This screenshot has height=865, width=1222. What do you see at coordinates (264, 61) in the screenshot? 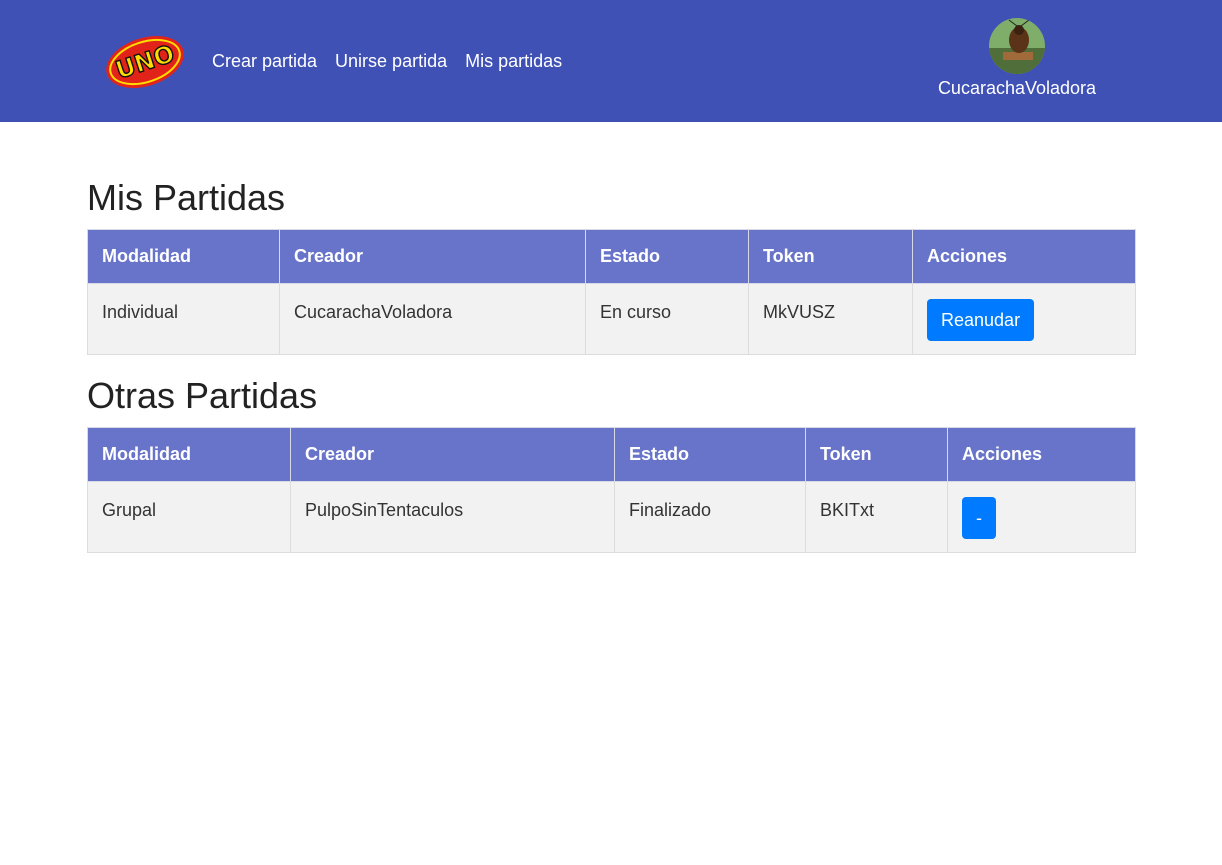
I see `nav-link-crear-partida: Crear partida` at bounding box center [264, 61].